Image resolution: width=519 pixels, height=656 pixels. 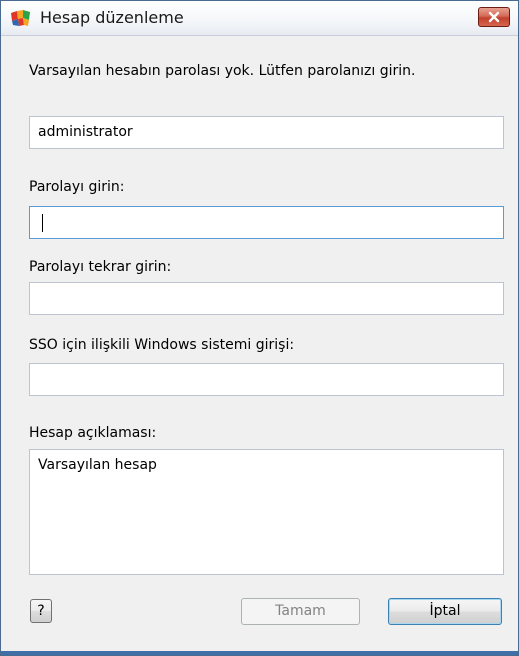 What do you see at coordinates (100, 267) in the screenshot?
I see `password-confirm-label: Parolayı tekrar girin:` at bounding box center [100, 267].